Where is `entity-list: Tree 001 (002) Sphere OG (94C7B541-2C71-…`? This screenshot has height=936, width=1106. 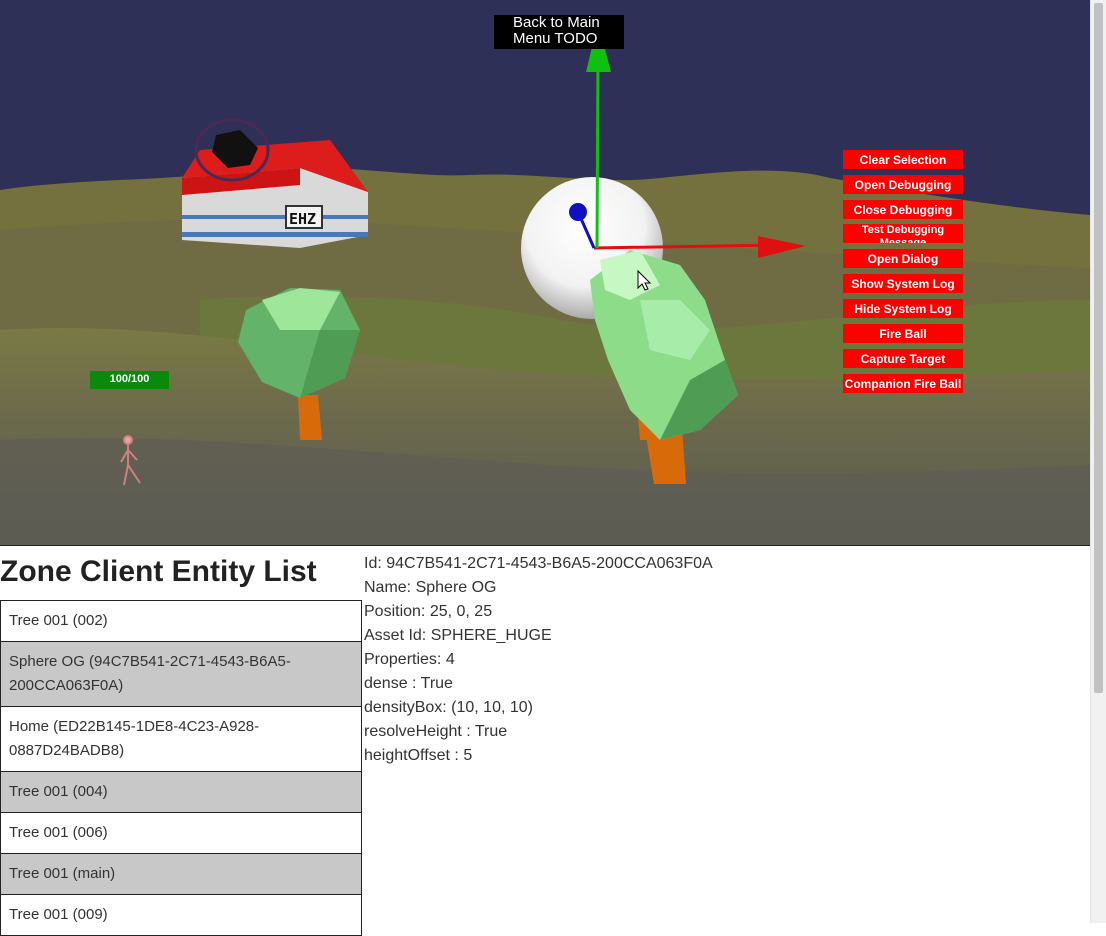
entity-list: Tree 001 (002) Sphere OG (94C7B541-2C71-… is located at coordinates (181, 768).